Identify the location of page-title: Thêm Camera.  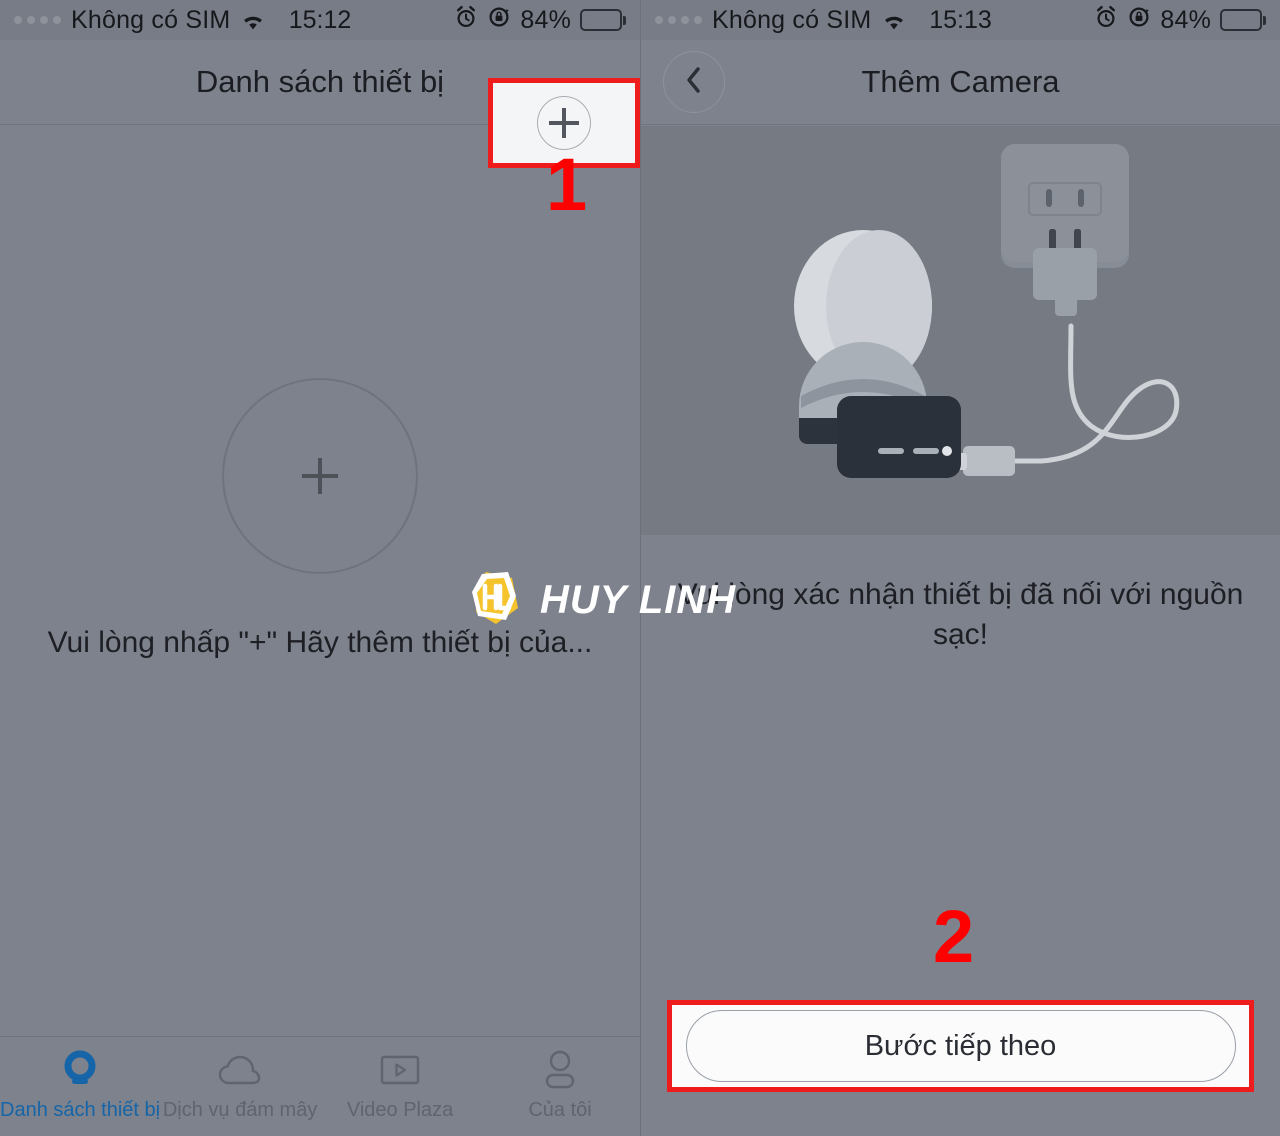
(960, 81).